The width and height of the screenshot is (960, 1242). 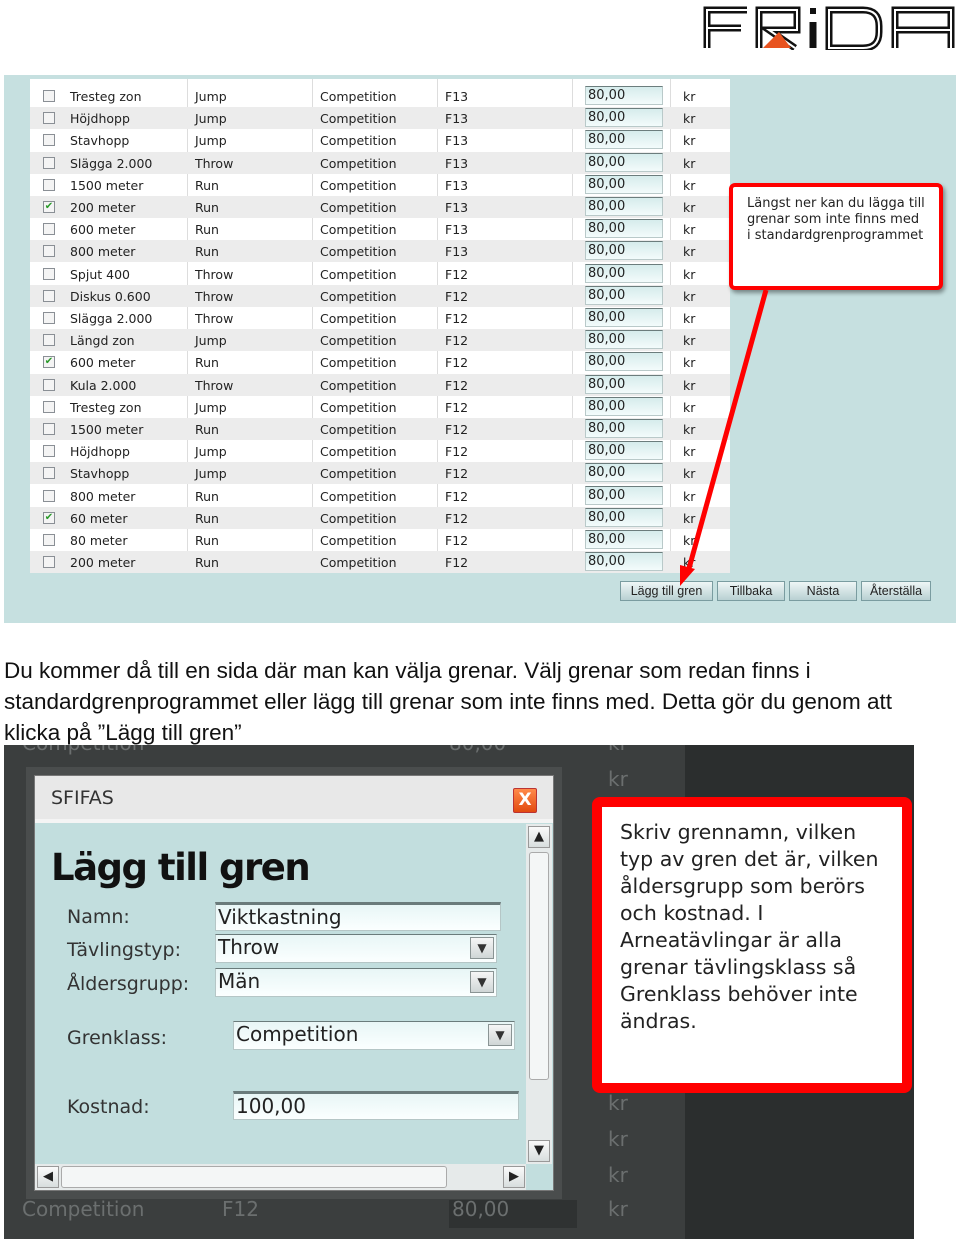 I want to click on vertical-scrollbar: ▲ ▼, so click(x=539, y=994).